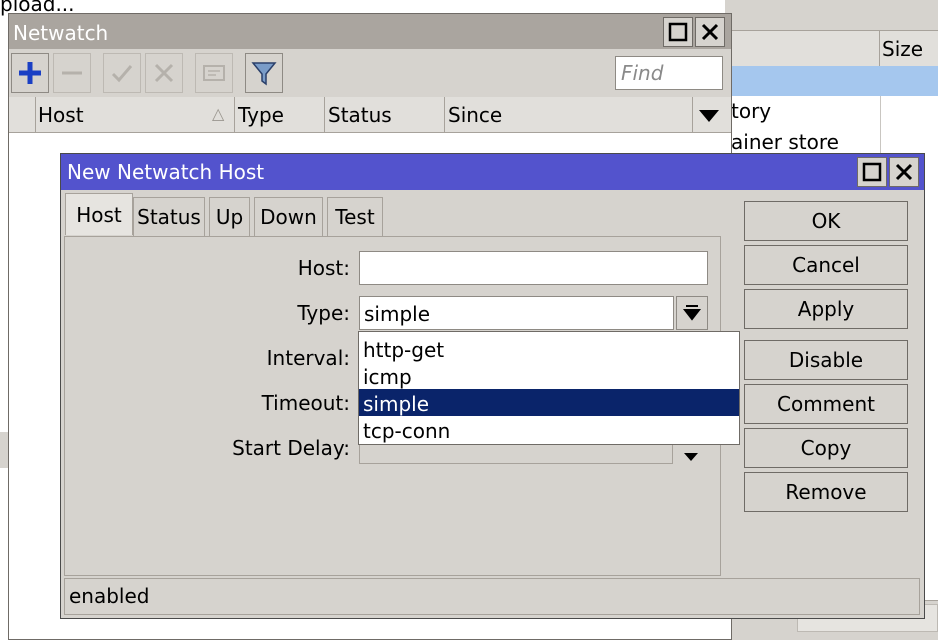 This screenshot has height=640, width=938. What do you see at coordinates (288, 217) in the screenshot?
I see `tab-down: Down` at bounding box center [288, 217].